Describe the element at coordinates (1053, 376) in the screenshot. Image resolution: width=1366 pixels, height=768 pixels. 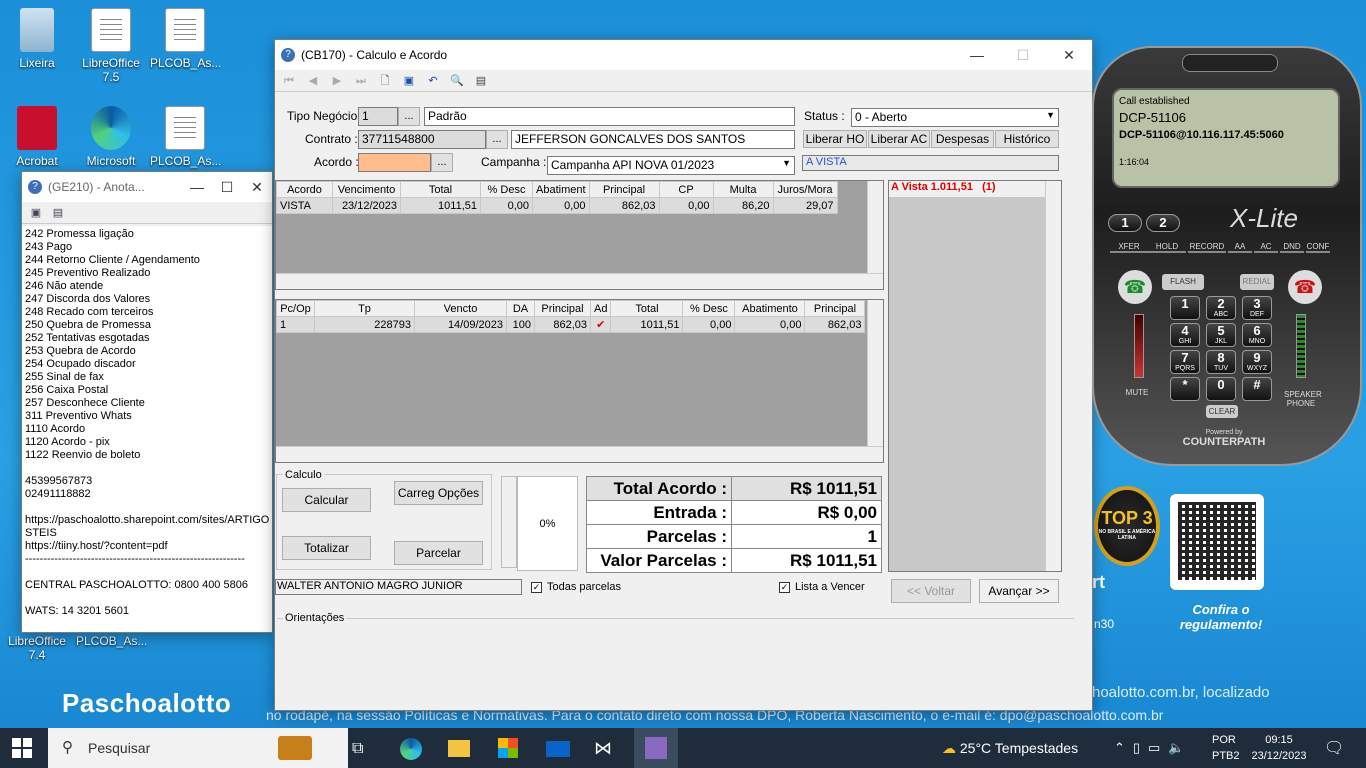
I see `list-vertical-scrollbar` at that location.